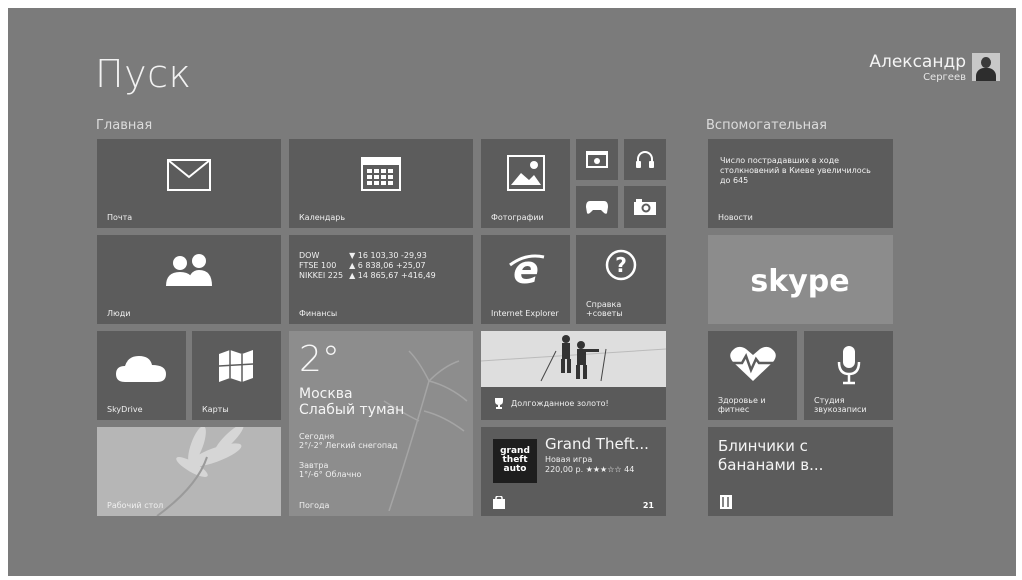  Describe the element at coordinates (944, 77) in the screenshot. I see `user-surname: Сергеев` at that location.